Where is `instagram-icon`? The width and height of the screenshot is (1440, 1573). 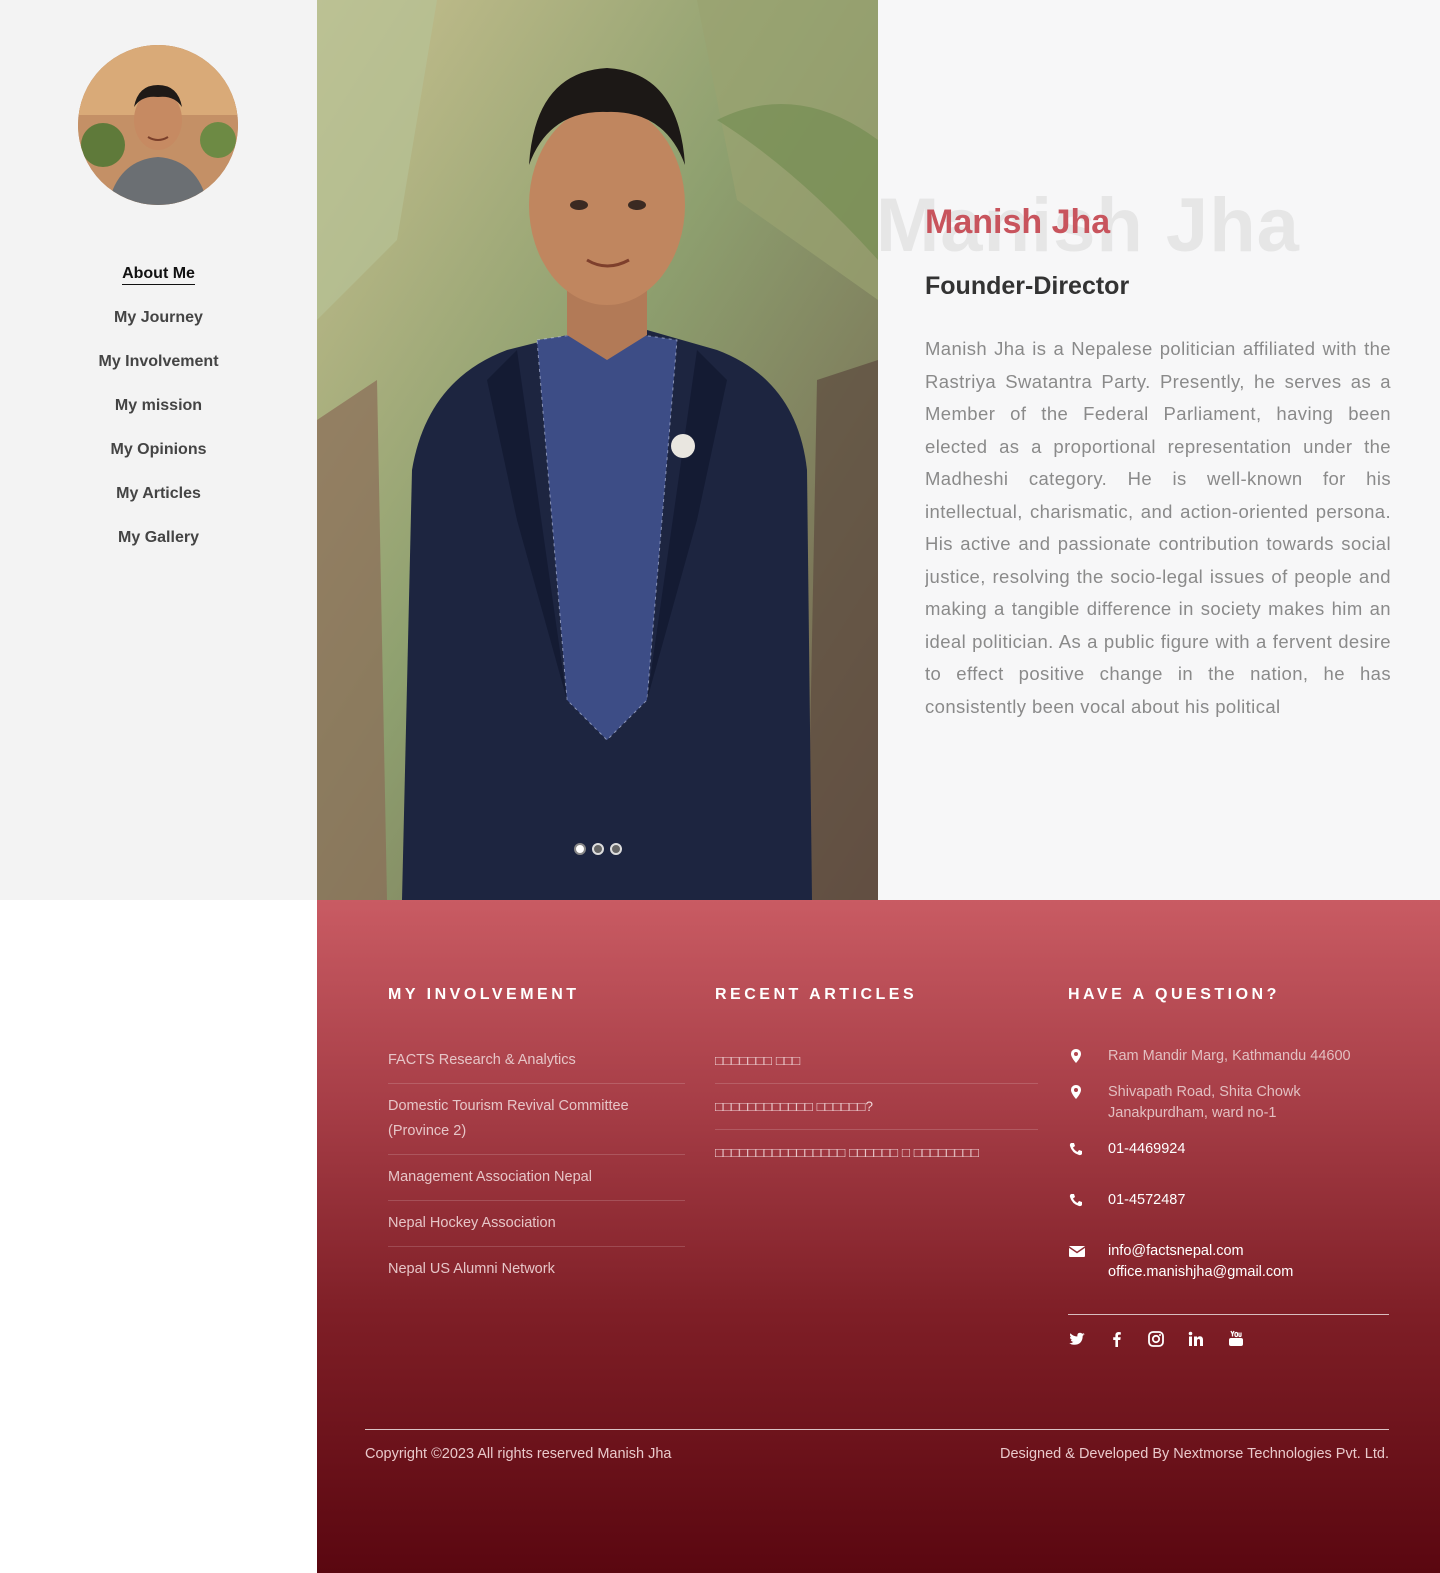
instagram-icon is located at coordinates (1156, 1339).